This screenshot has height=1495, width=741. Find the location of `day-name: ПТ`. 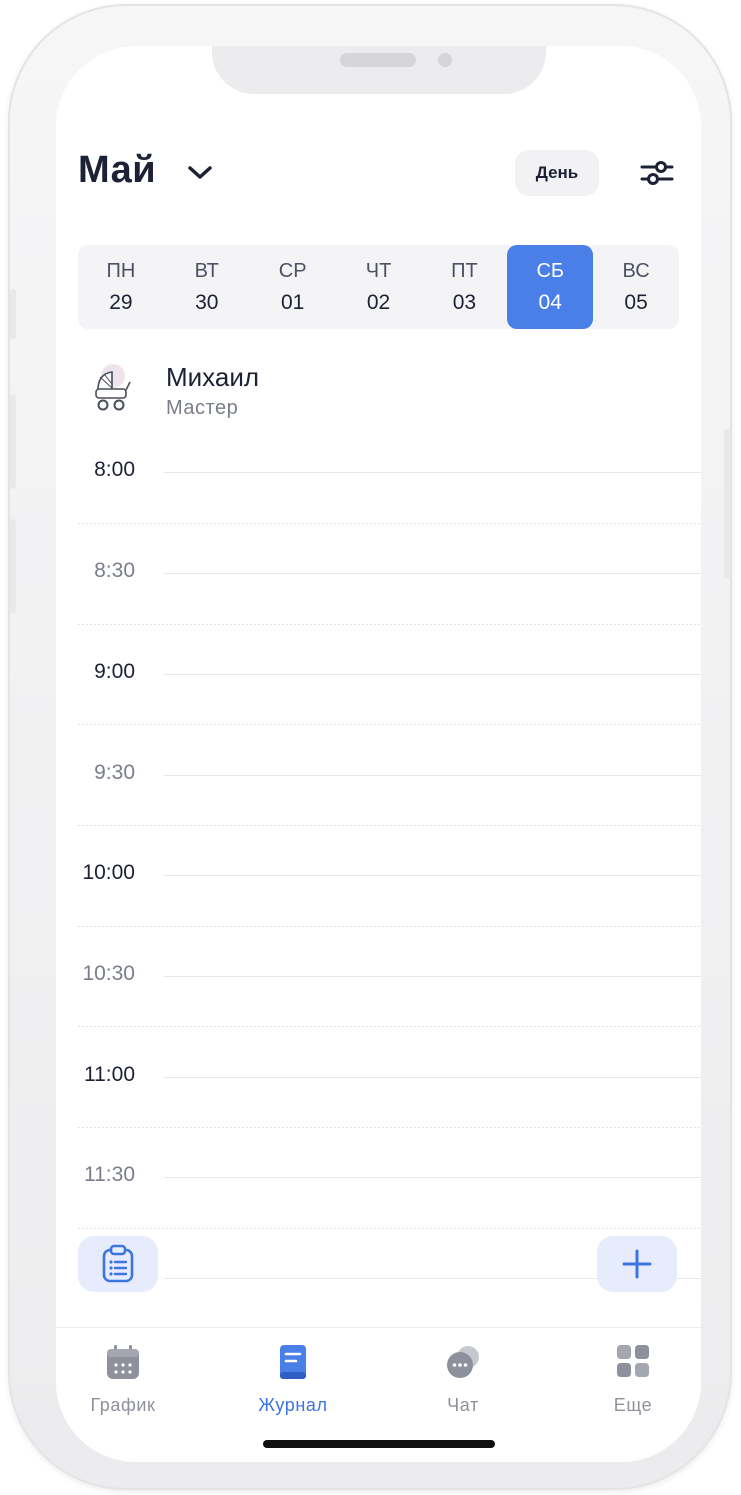

day-name: ПТ is located at coordinates (464, 270).